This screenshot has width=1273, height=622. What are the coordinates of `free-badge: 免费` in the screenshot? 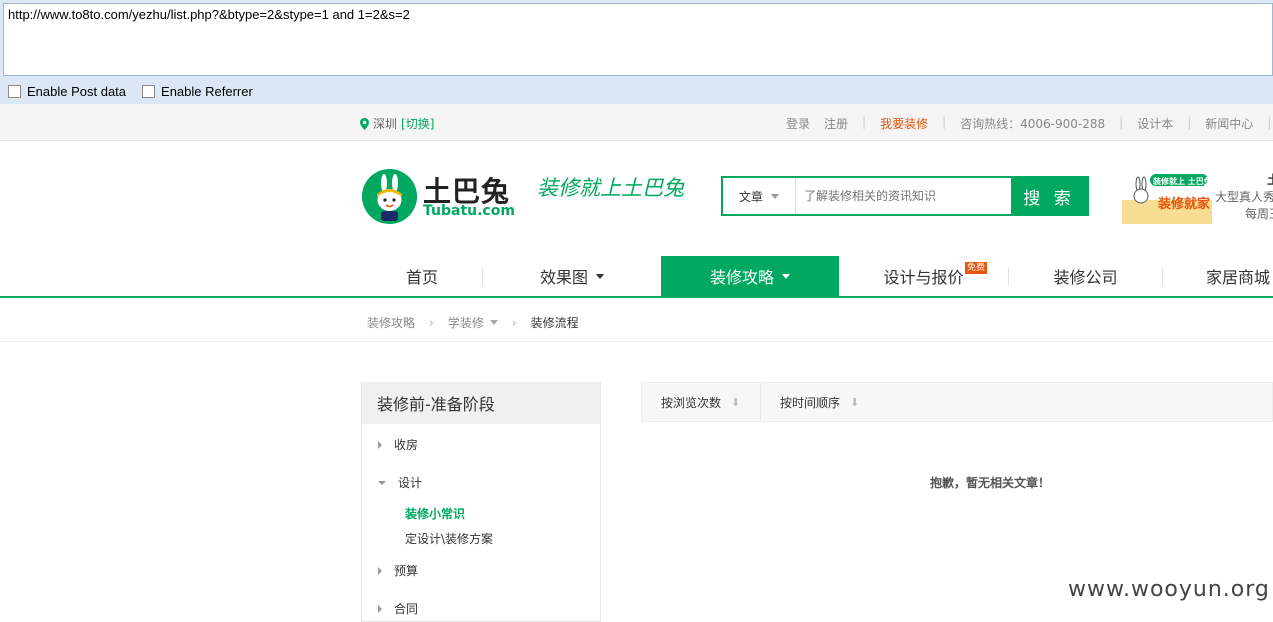 It's located at (976, 268).